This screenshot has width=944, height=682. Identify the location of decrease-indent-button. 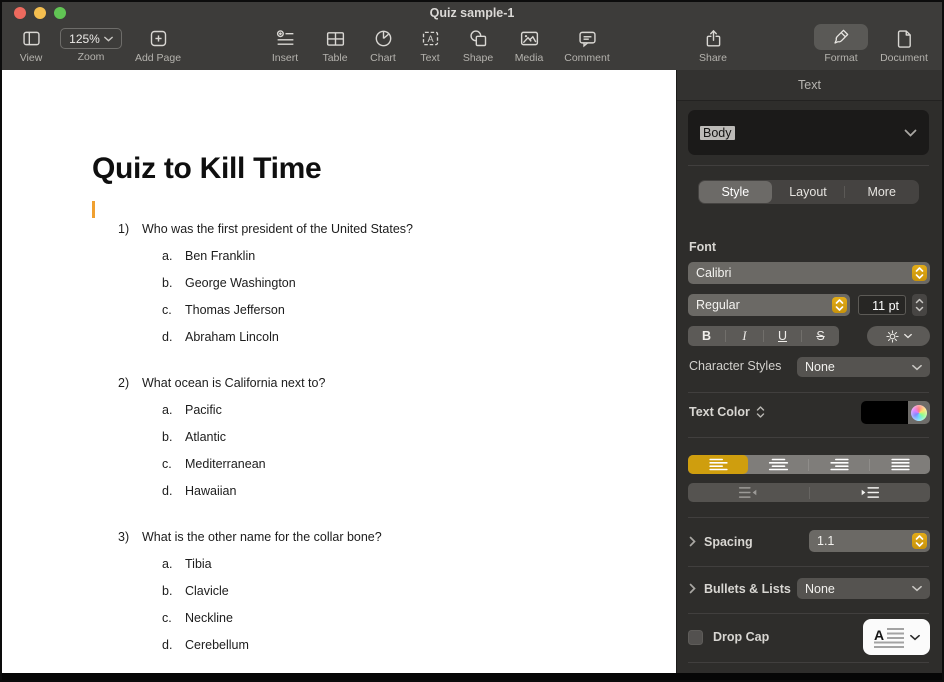
(748, 492).